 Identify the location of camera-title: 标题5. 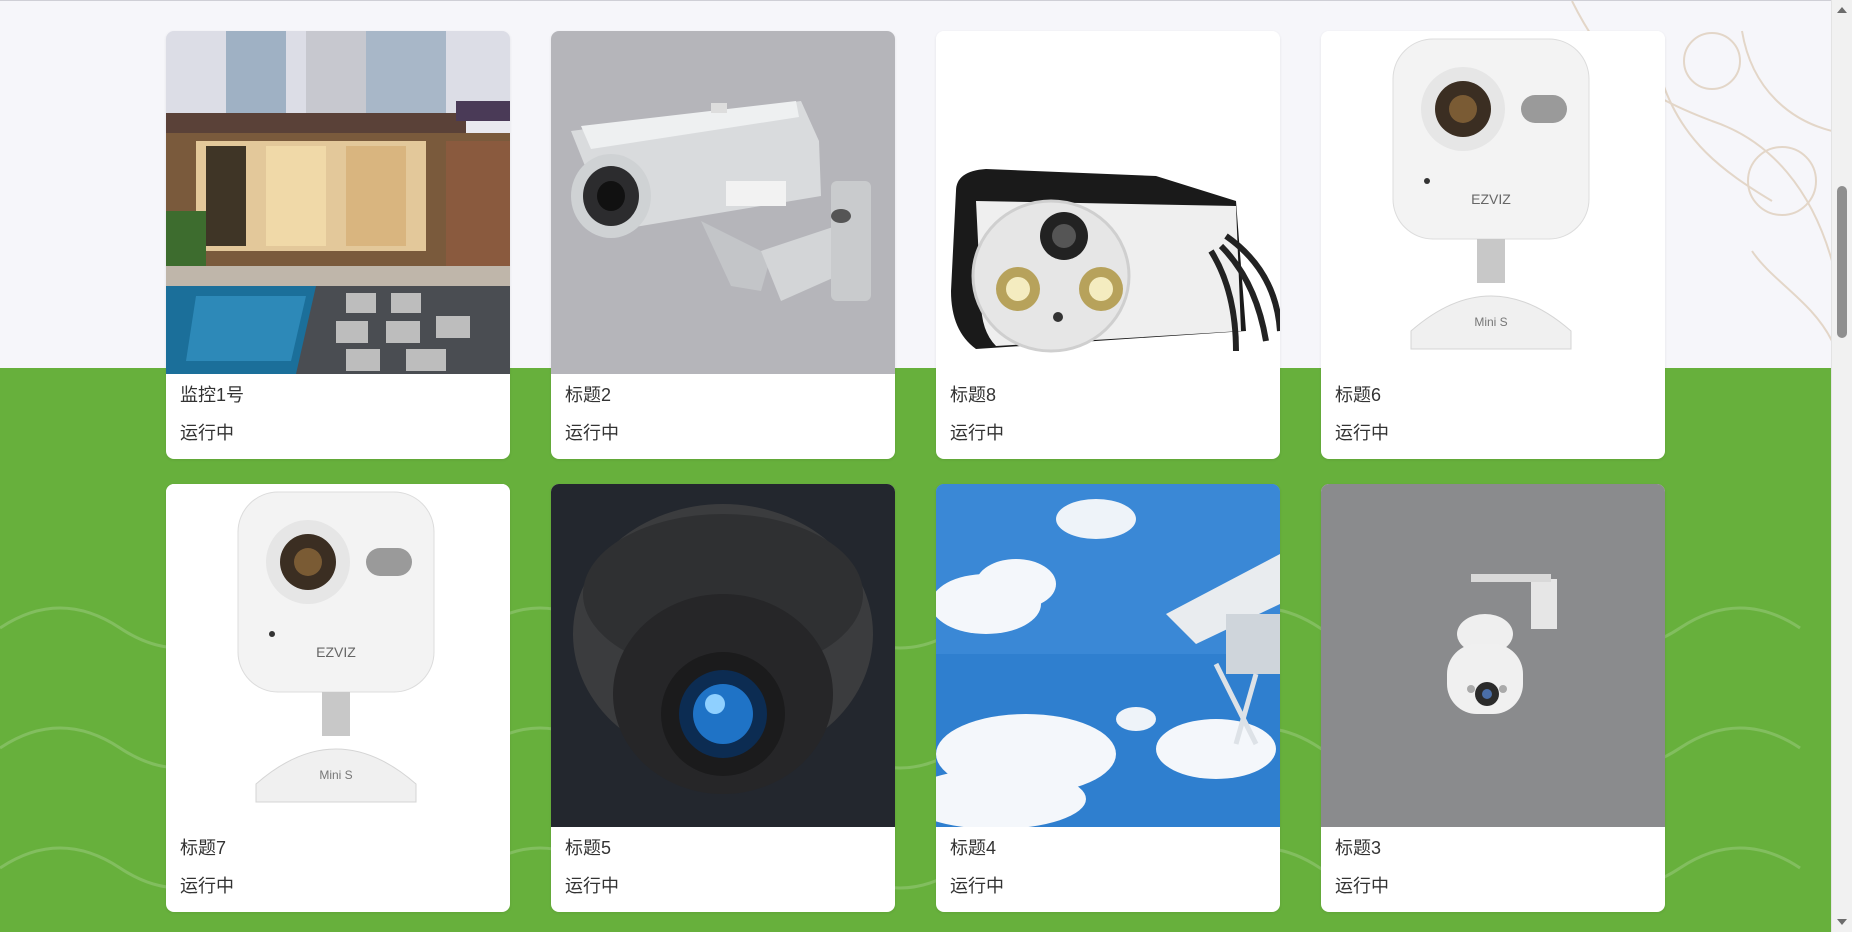
(588, 847).